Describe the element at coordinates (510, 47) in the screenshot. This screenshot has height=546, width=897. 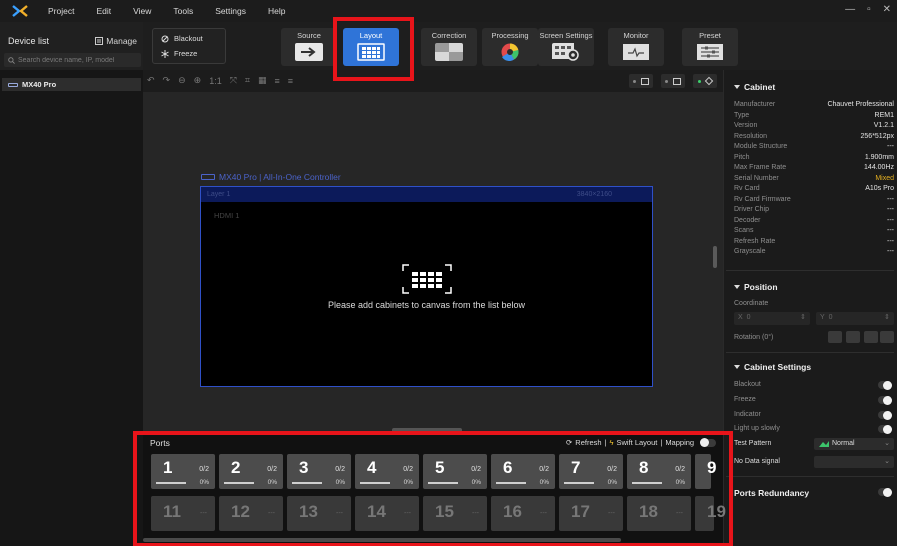
I see `processing-button: Processing` at that location.